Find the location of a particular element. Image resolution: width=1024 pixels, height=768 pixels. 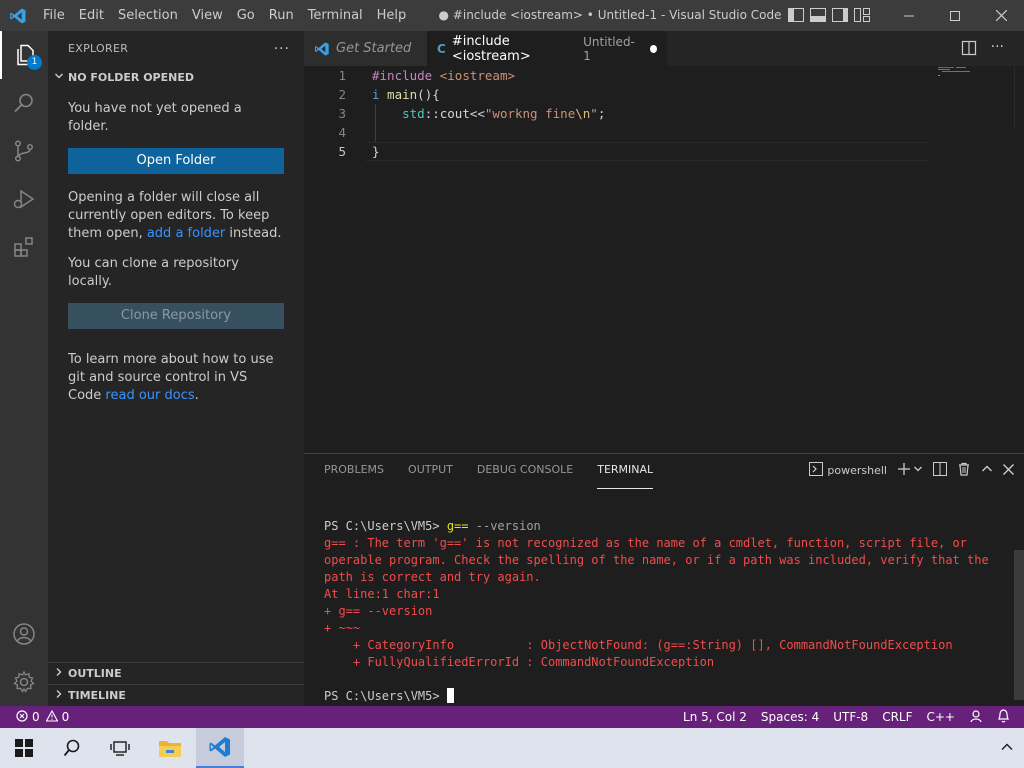

customize-layout-icon is located at coordinates (862, 15).